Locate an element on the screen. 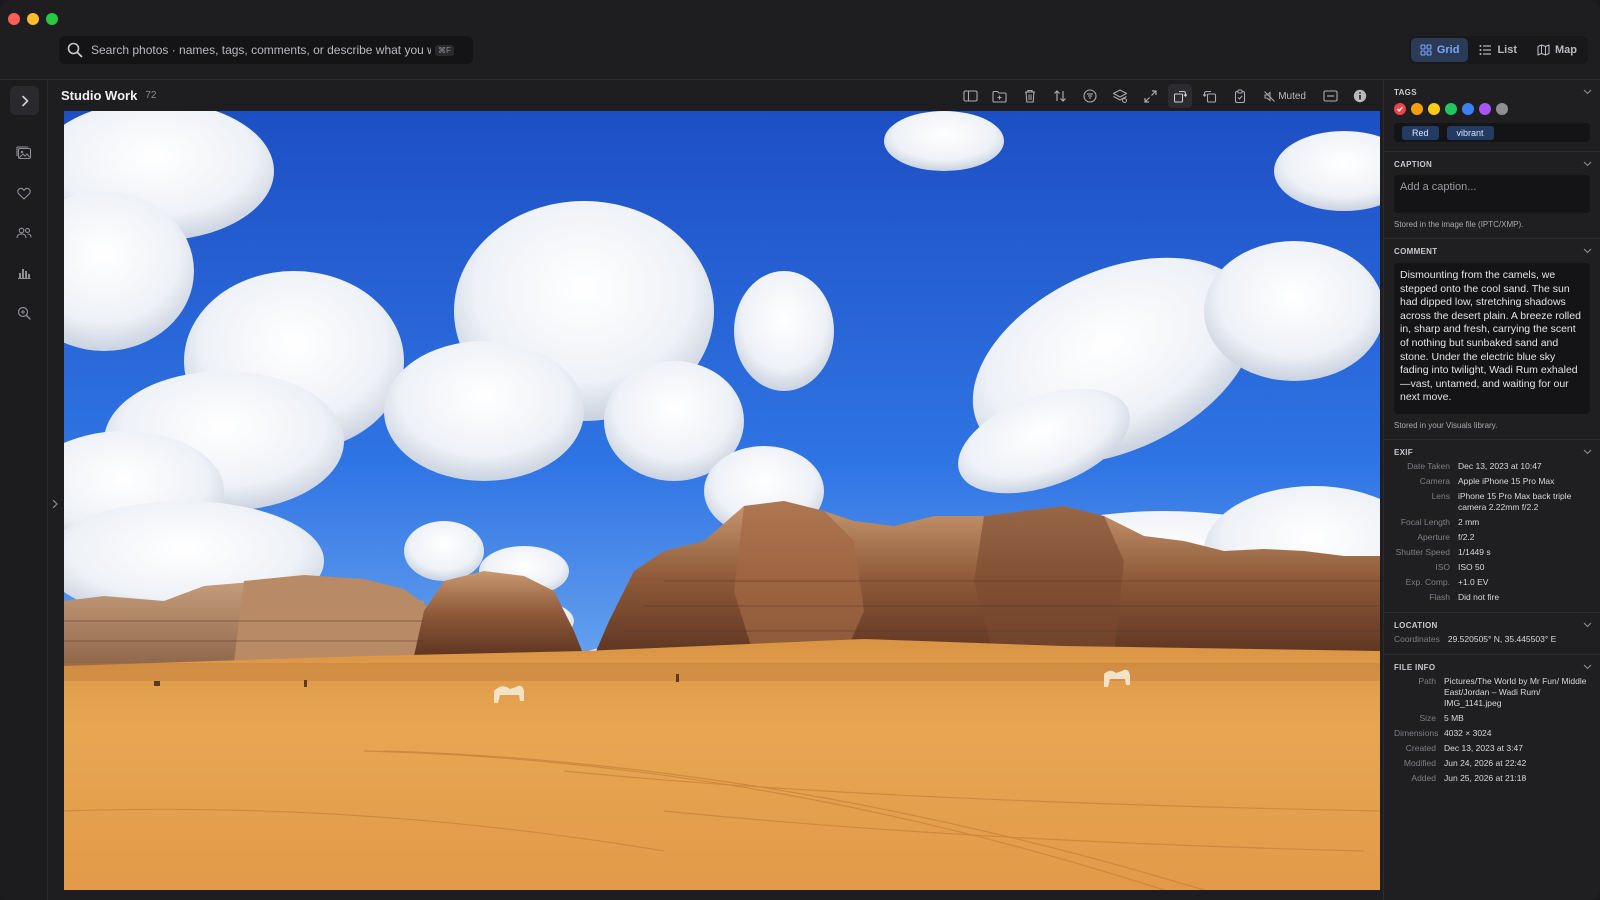  tag-input: Red vibrant is located at coordinates (1492, 132).